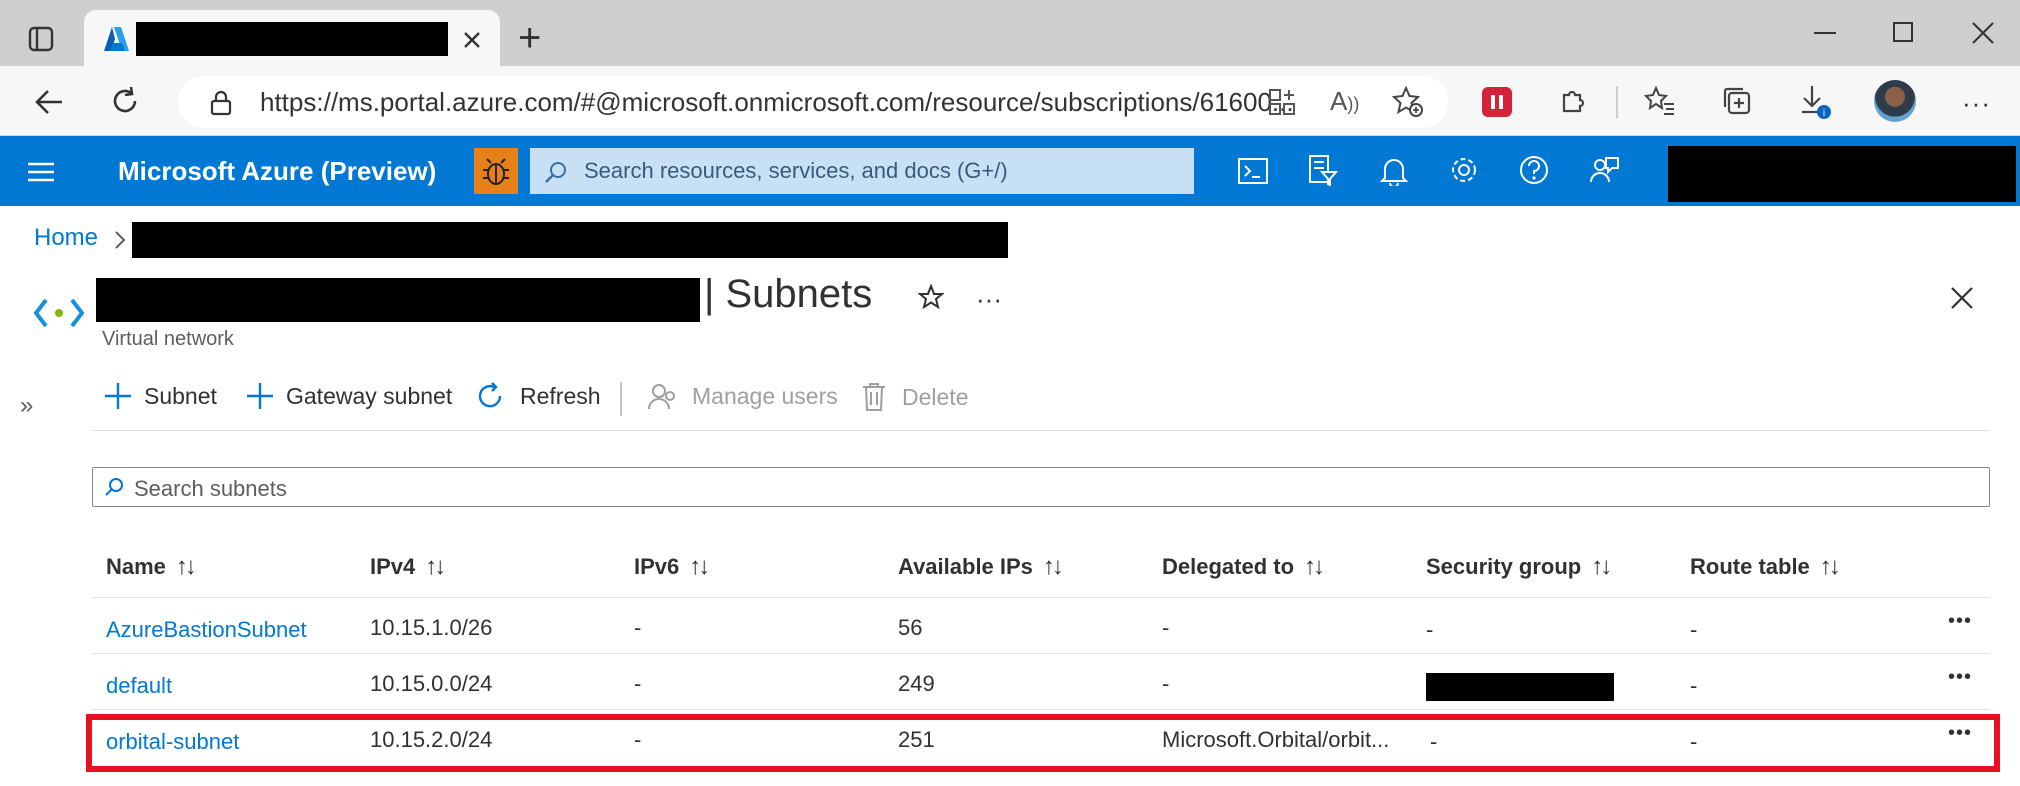  I want to click on column-header-available-ips: Available IPs ↑↓, so click(981, 567).